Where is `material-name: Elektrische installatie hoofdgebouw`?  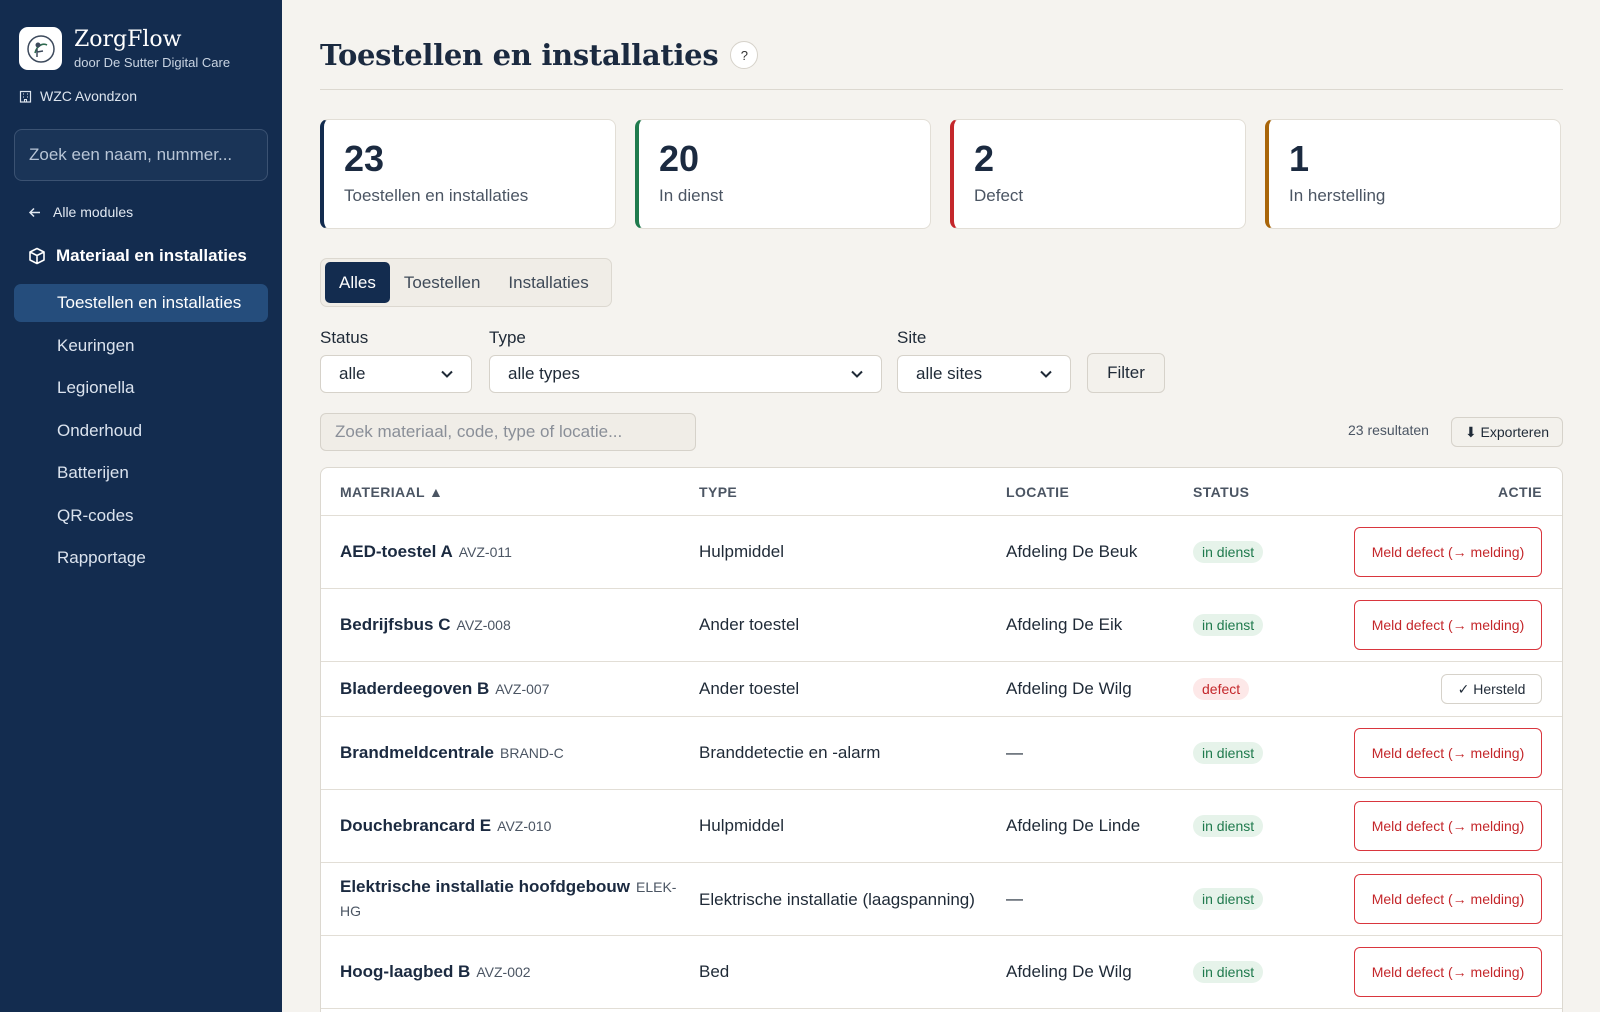 material-name: Elektrische installatie hoofdgebouw is located at coordinates (485, 886).